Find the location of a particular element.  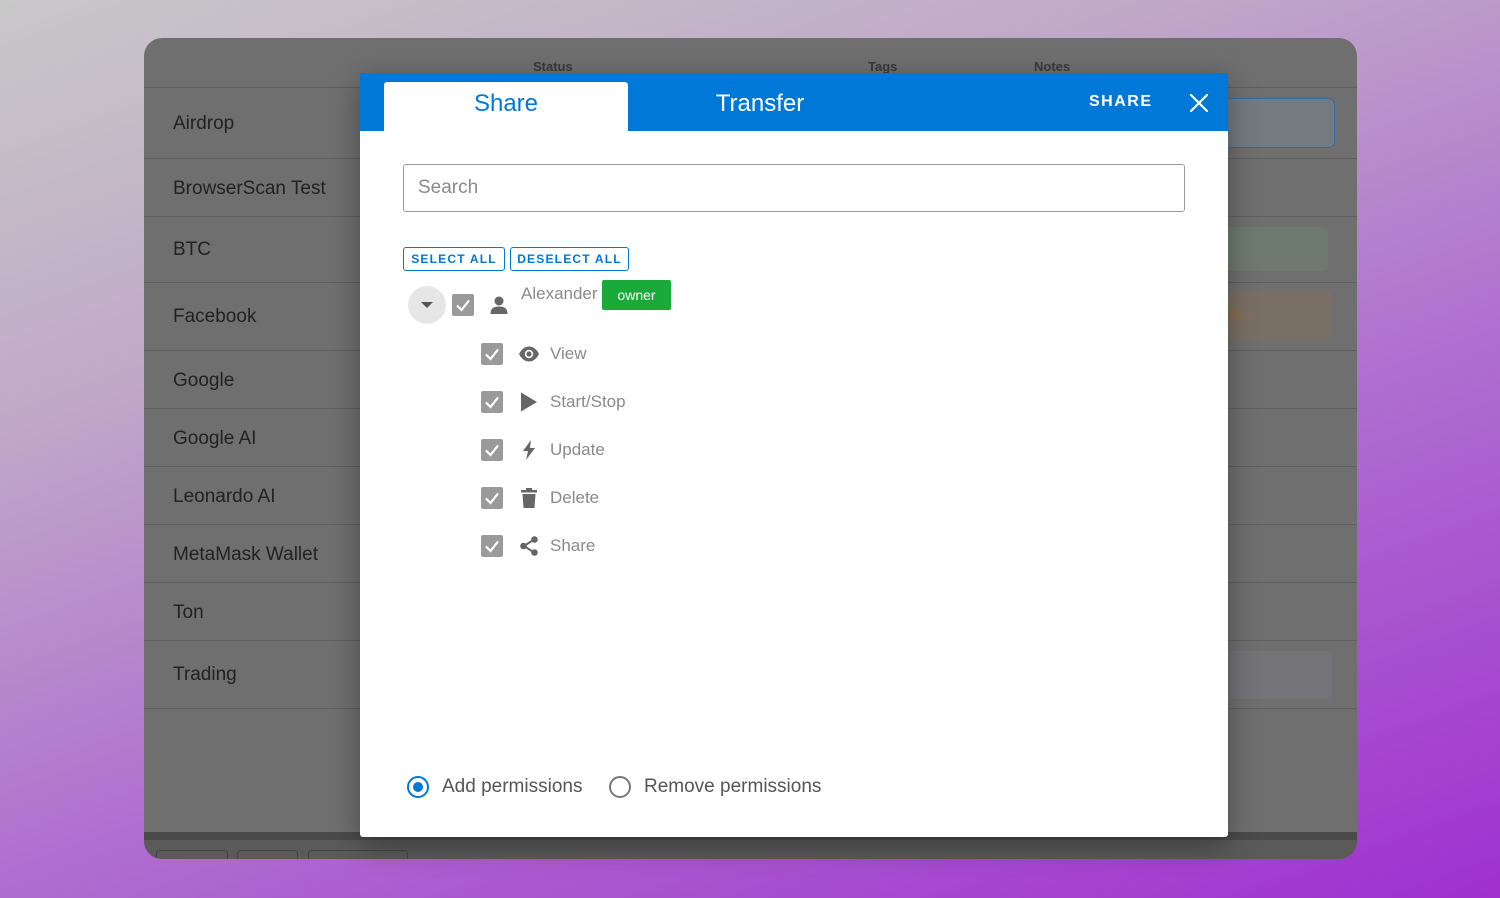

expand-user-button is located at coordinates (427, 305).